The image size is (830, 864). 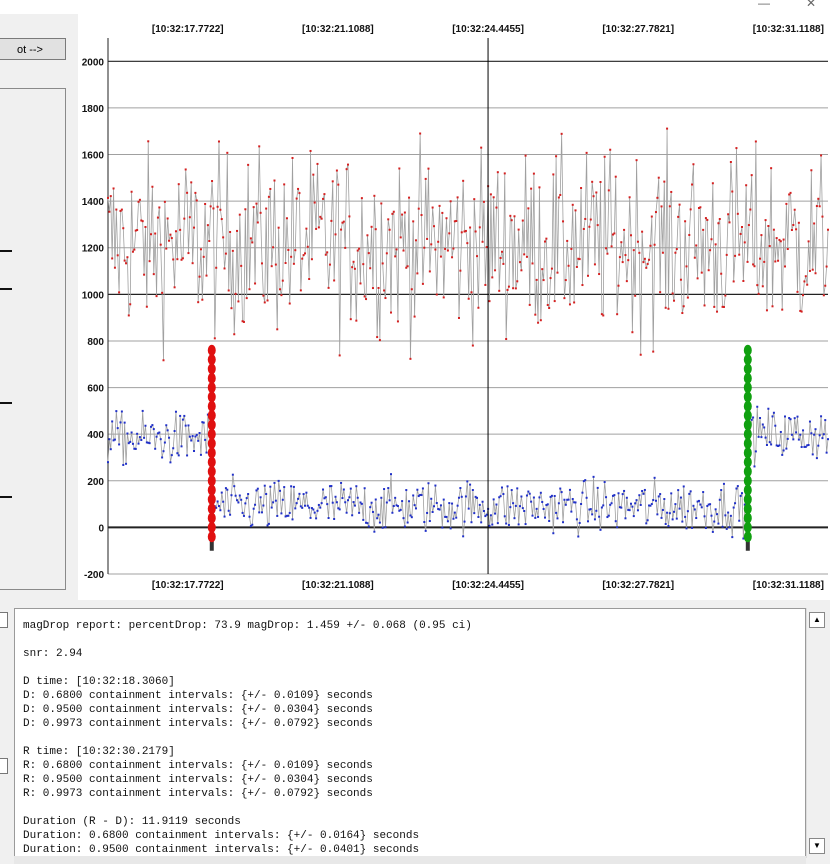 What do you see at coordinates (33, 49) in the screenshot?
I see `plot-button: ot -->` at bounding box center [33, 49].